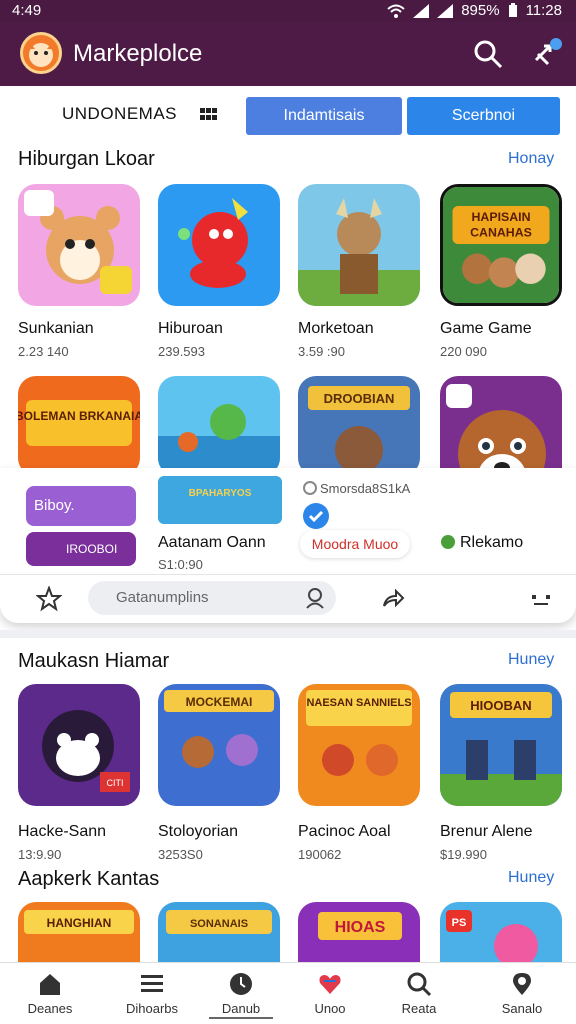  I want to click on search-pill-text: Gatanumplins, so click(162, 597).